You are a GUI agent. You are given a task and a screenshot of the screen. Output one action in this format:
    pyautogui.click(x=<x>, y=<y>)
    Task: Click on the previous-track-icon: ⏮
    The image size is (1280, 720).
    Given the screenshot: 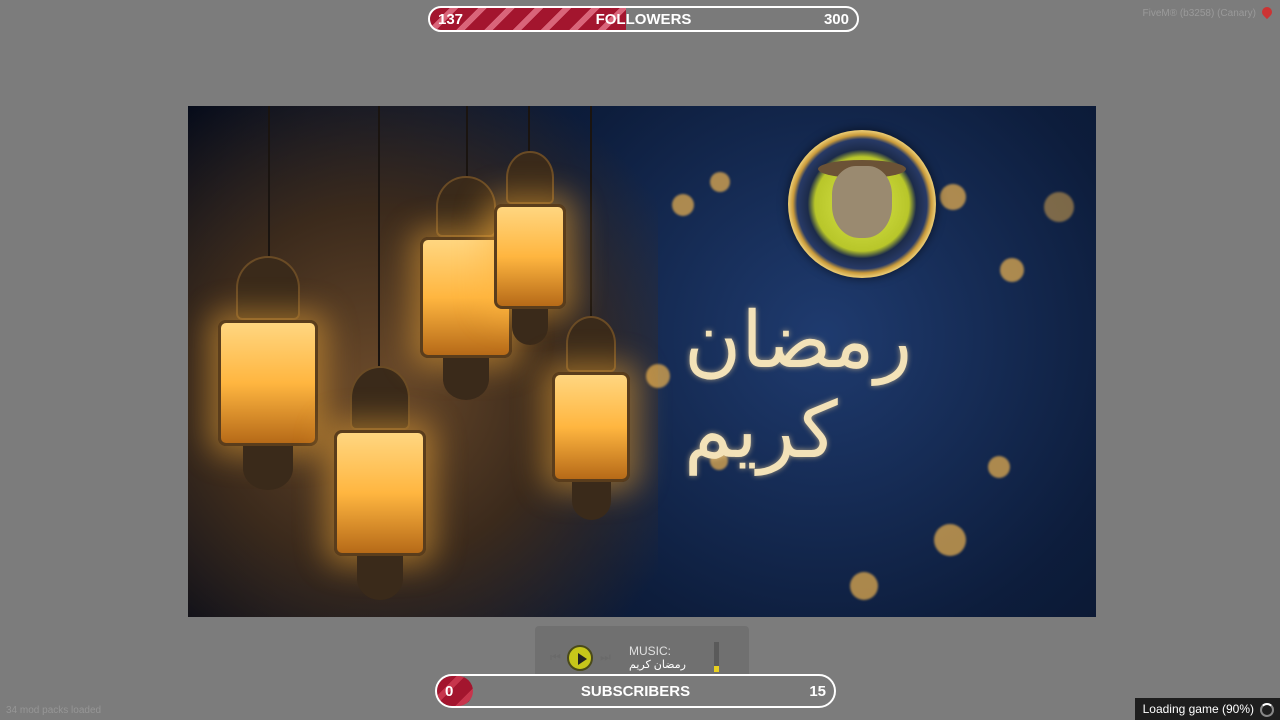 What is the action you would take?
    pyautogui.click(x=555, y=657)
    